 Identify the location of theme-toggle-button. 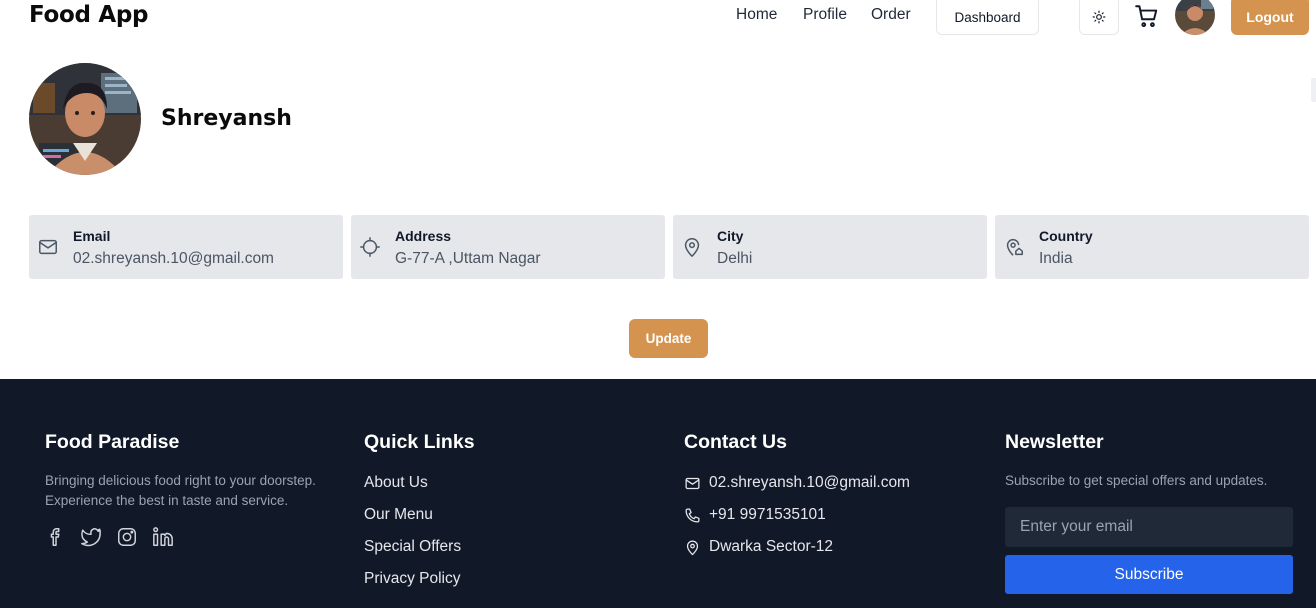
(1099, 17).